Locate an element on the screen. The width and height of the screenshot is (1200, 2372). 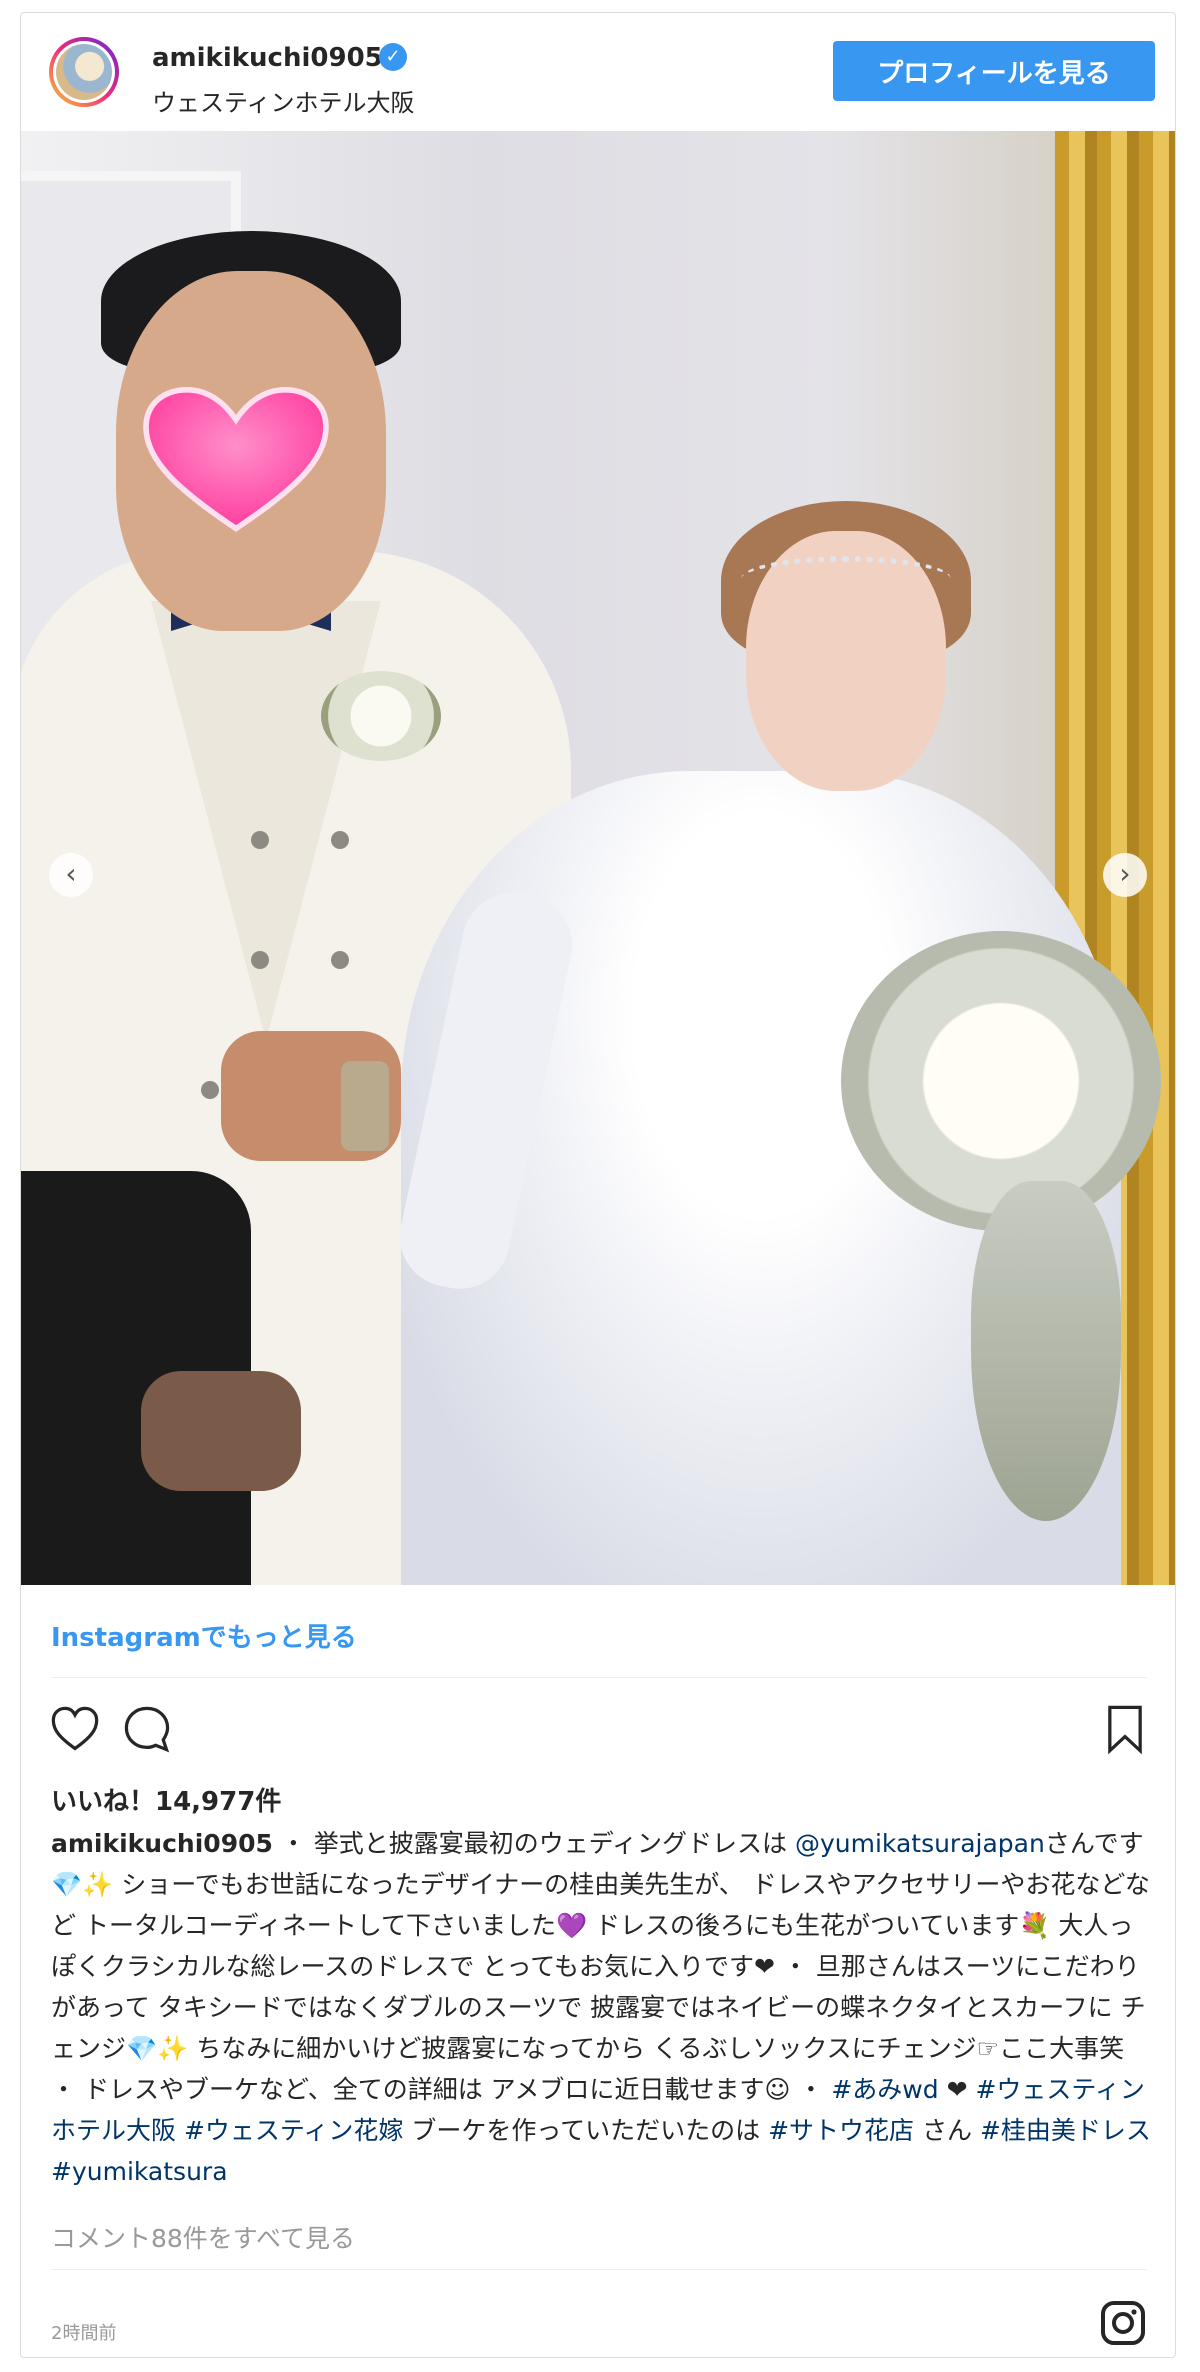
hashtag-link: #あみwd is located at coordinates (884, 2089).